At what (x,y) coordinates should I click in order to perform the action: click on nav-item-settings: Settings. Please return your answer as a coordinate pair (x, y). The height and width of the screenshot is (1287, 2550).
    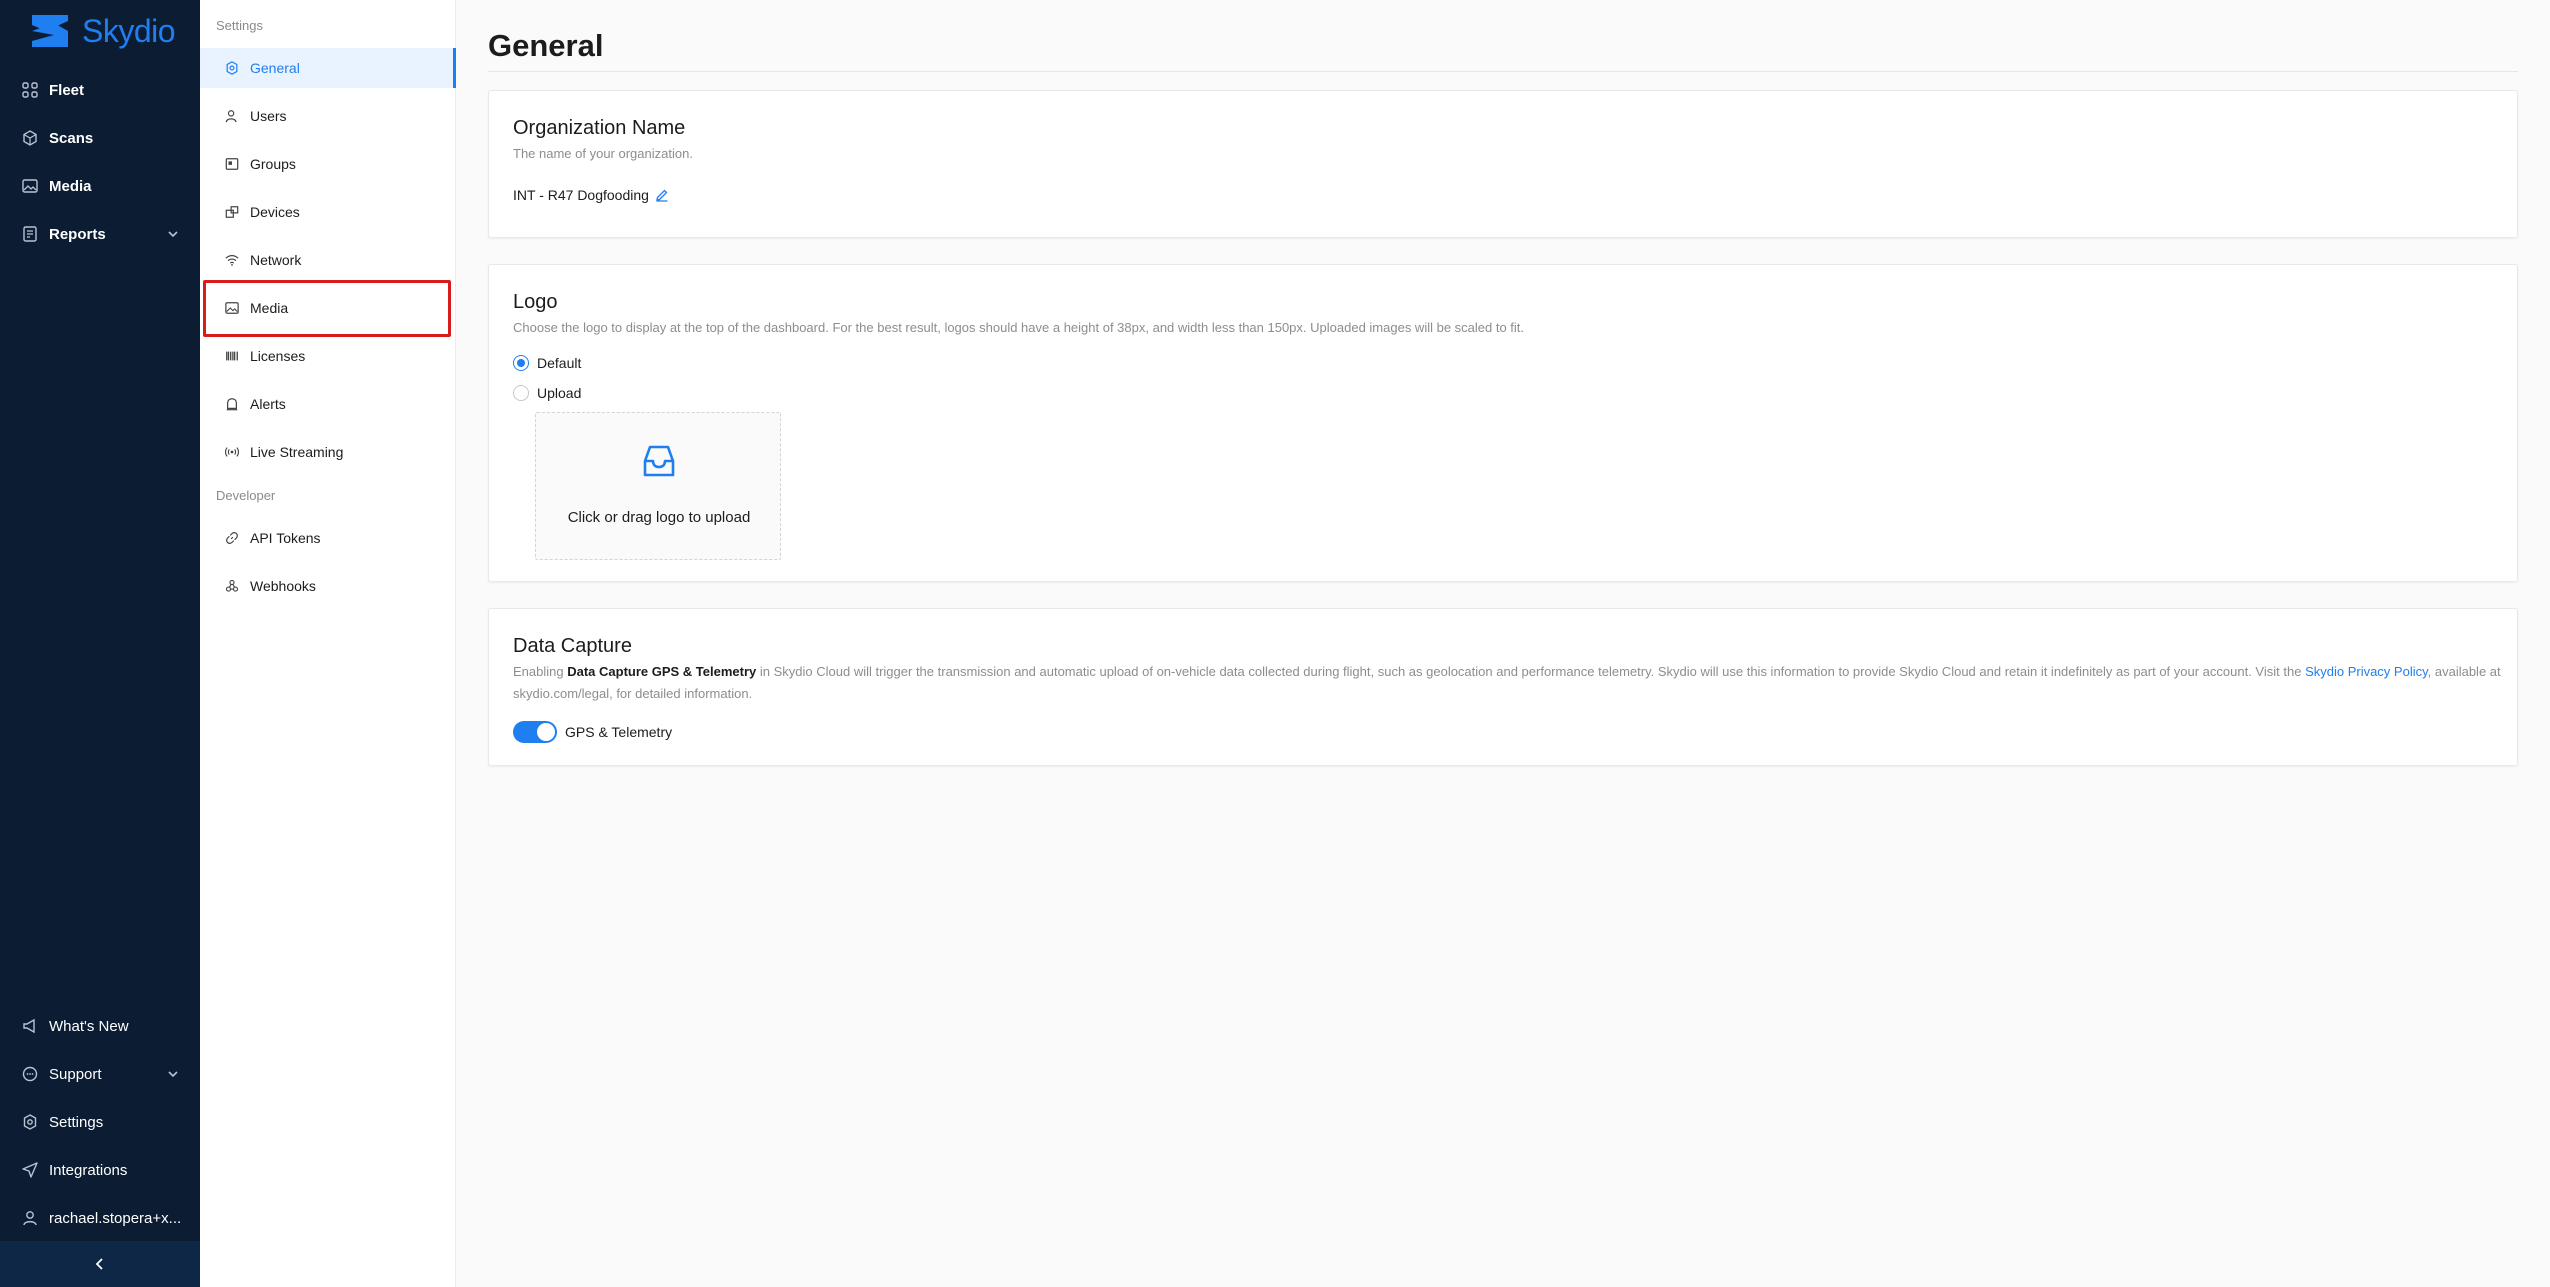
    Looking at the image, I should click on (100, 1122).